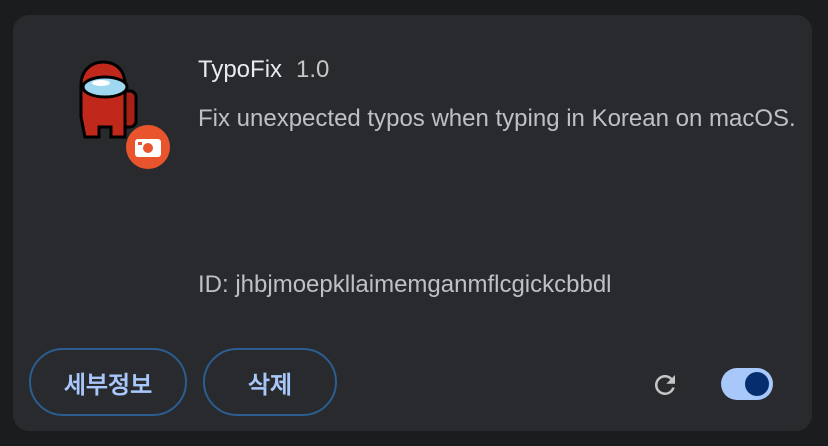 The height and width of the screenshot is (446, 828). What do you see at coordinates (124, 114) in the screenshot?
I see `among-us-crewmate-icon` at bounding box center [124, 114].